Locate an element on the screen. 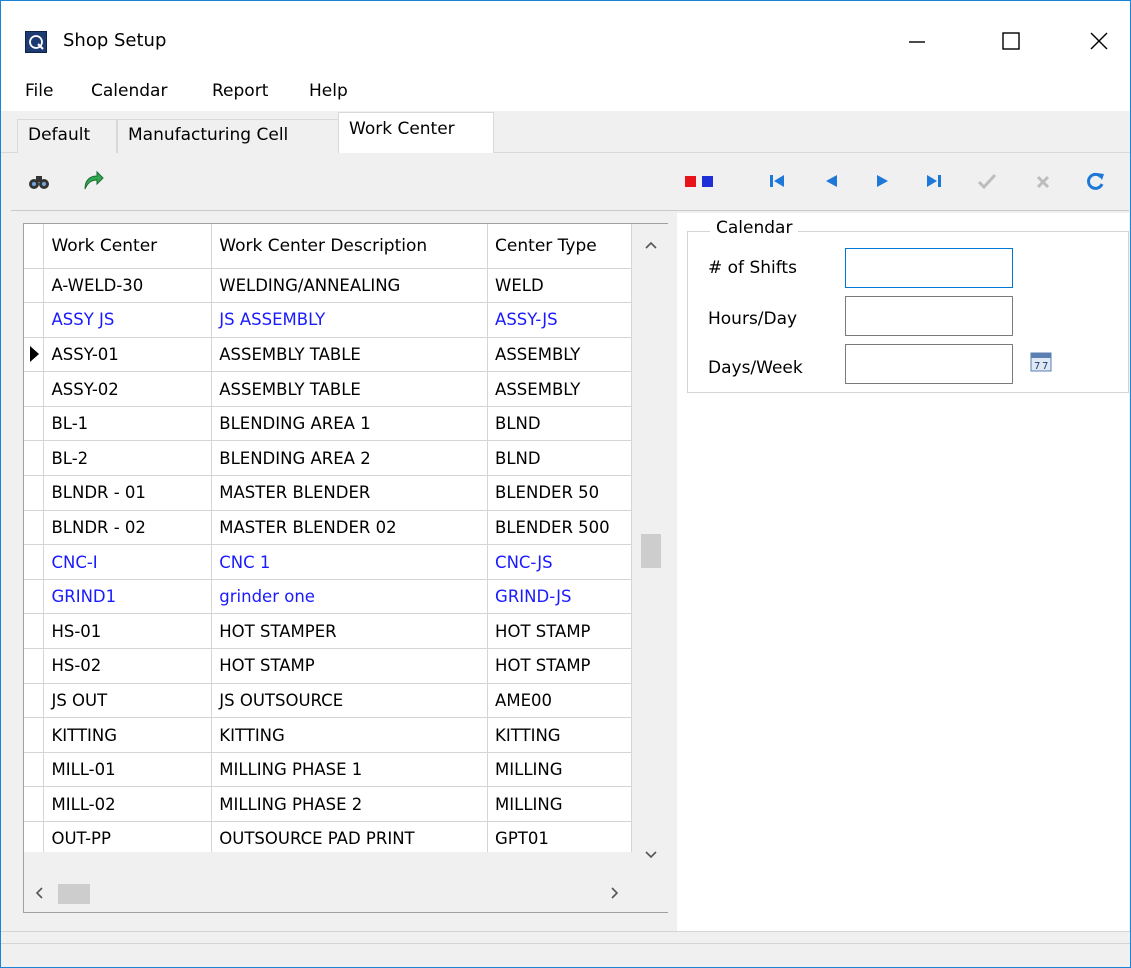 This screenshot has width=1131, height=968. cell-description: MASTER BLENDER 02 is located at coordinates (350, 528).